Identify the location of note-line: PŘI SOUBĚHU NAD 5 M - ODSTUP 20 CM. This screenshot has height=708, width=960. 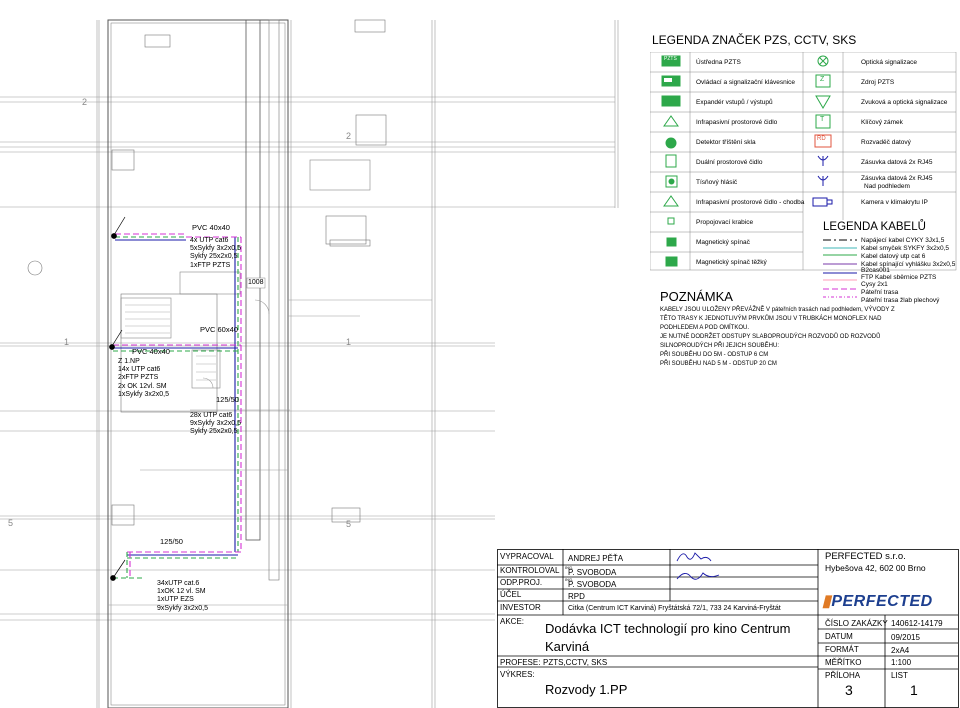
(718, 364).